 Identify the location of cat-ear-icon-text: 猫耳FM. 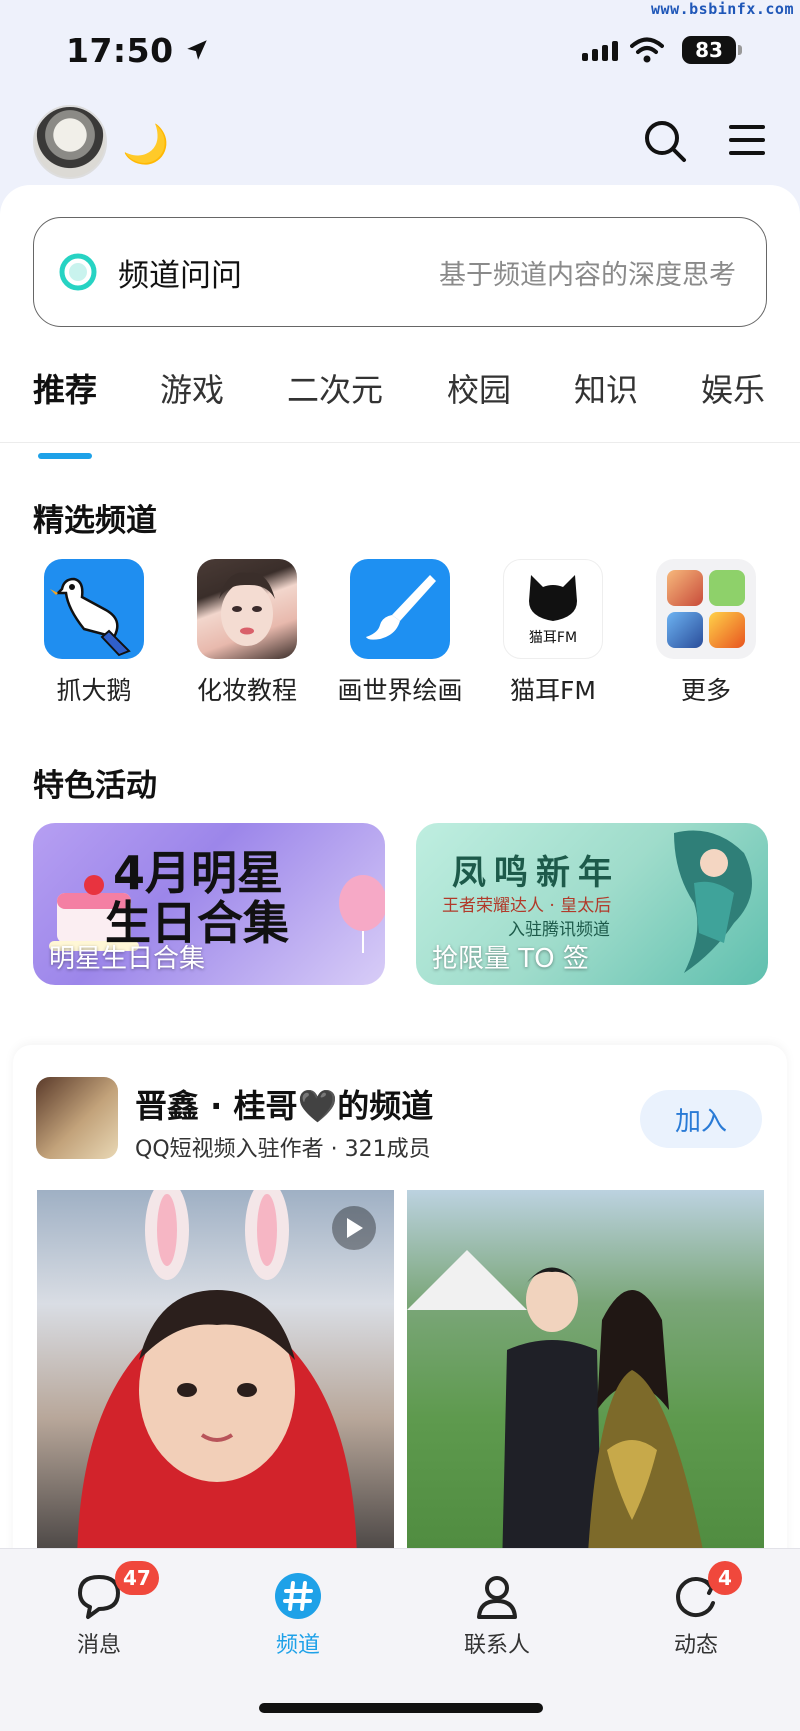
(553, 638).